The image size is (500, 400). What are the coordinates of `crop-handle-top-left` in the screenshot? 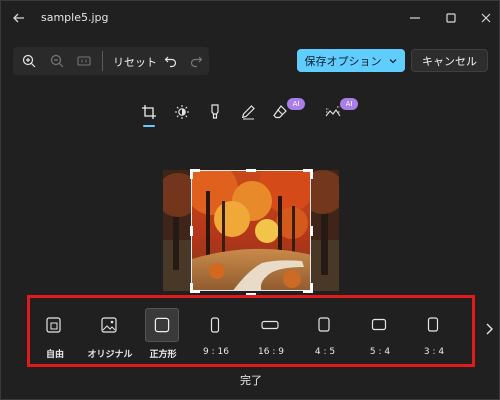 It's located at (195, 174).